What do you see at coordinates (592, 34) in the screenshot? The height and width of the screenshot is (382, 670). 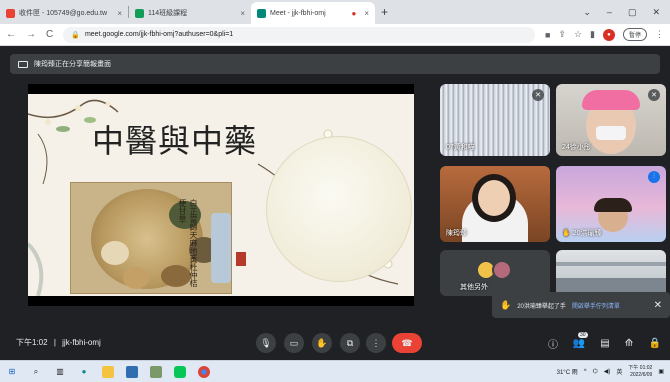 I see `sidepanel-icon: ▮` at bounding box center [592, 34].